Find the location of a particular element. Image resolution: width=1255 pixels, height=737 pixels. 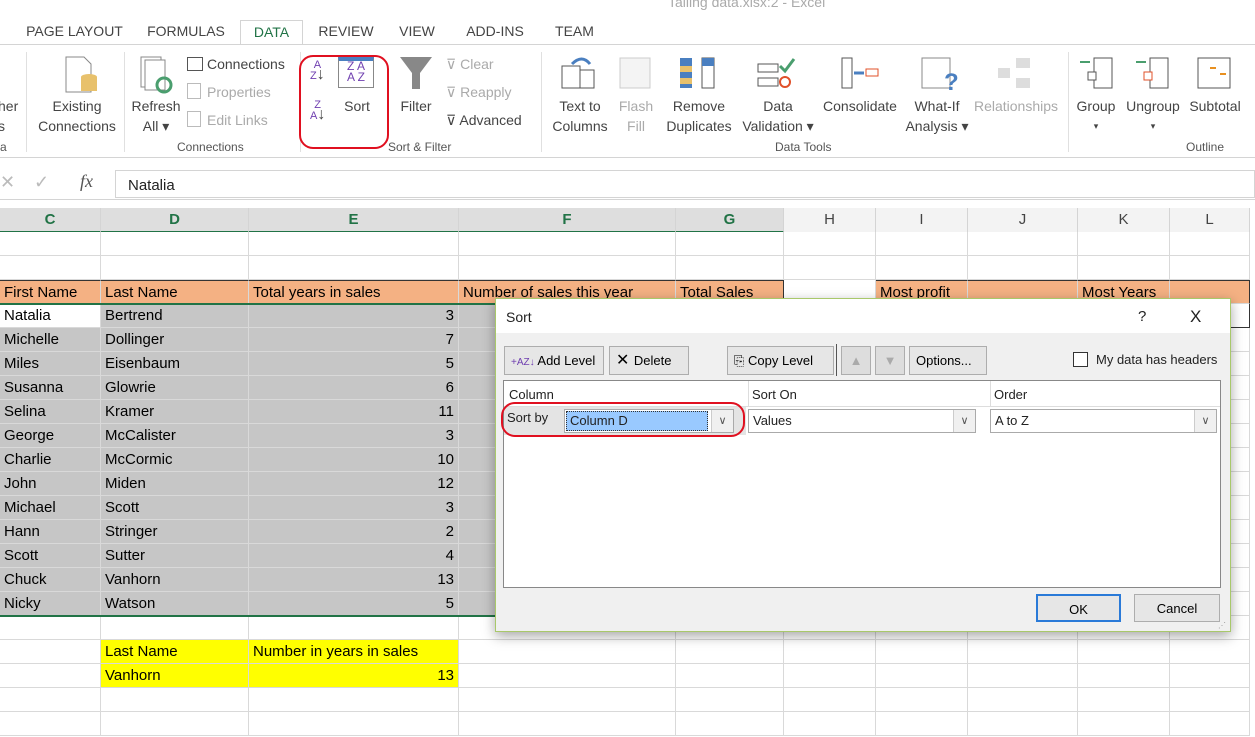

subtotal-button: Subtotal is located at coordinates (1215, 106).